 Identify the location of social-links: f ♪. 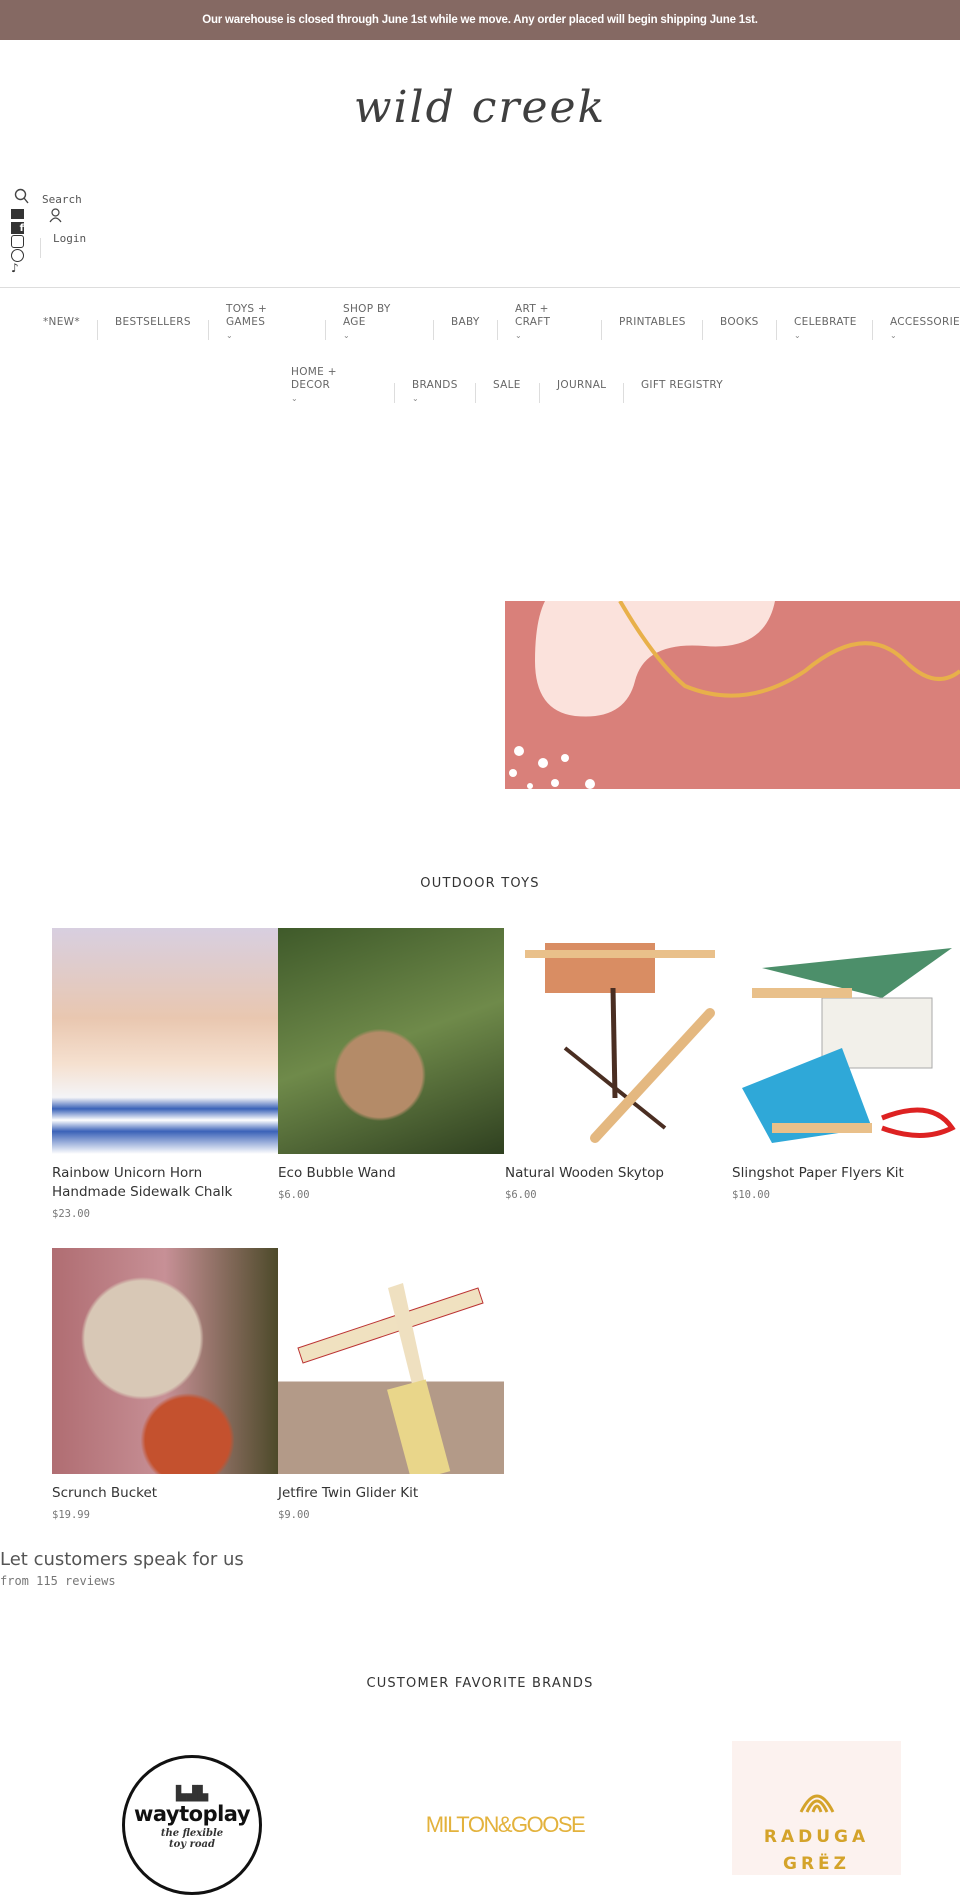
(18, 242).